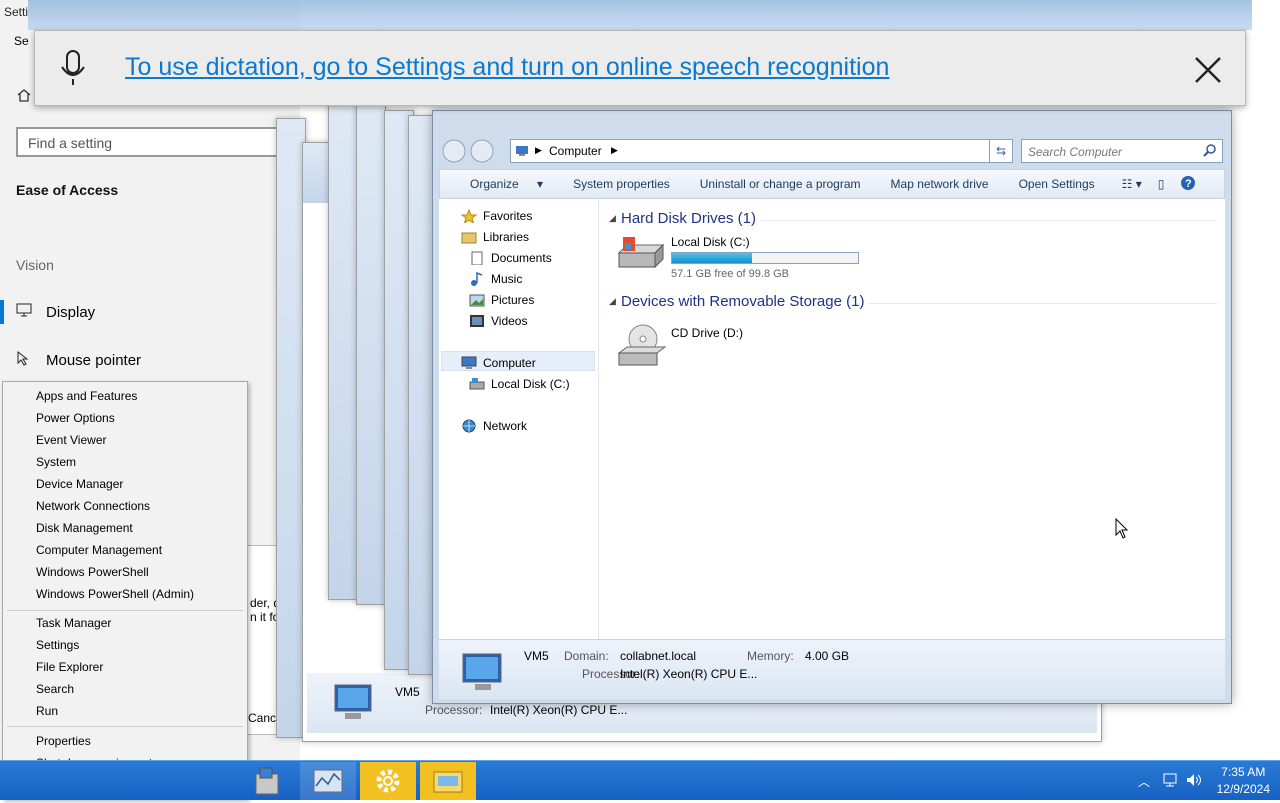 The width and height of the screenshot is (1280, 803). Describe the element at coordinates (84, 528) in the screenshot. I see `menu-item-disk-management: Disk Management` at that location.